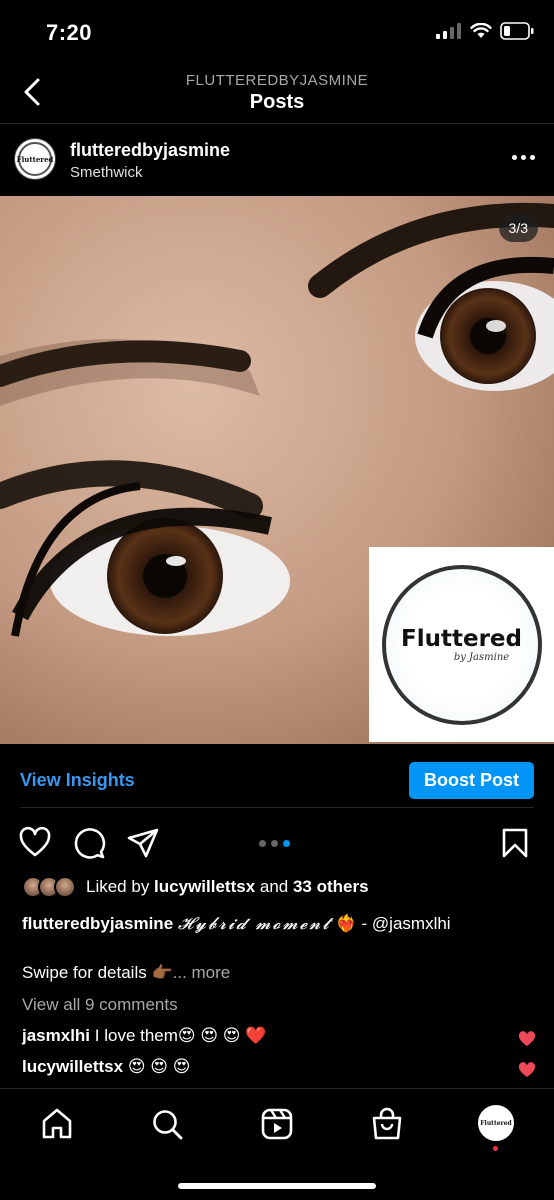 This screenshot has height=1200, width=554. What do you see at coordinates (277, 1067) in the screenshot?
I see `comment-row: lucywillettsx 😍 😍 😍` at bounding box center [277, 1067].